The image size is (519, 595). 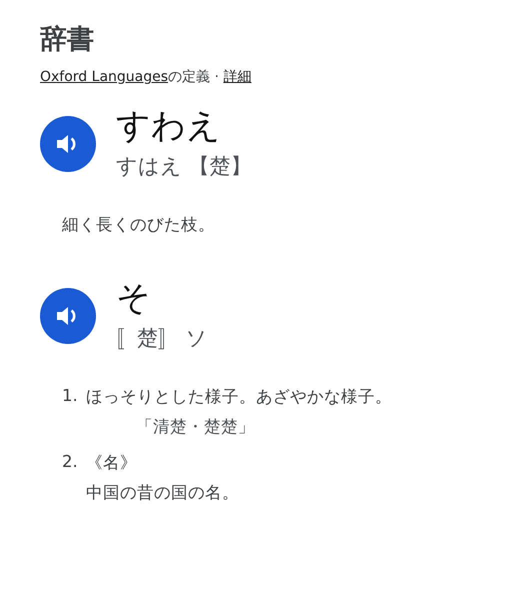 What do you see at coordinates (195, 427) in the screenshot?
I see `example-text: 「清楚・楚楚」` at bounding box center [195, 427].